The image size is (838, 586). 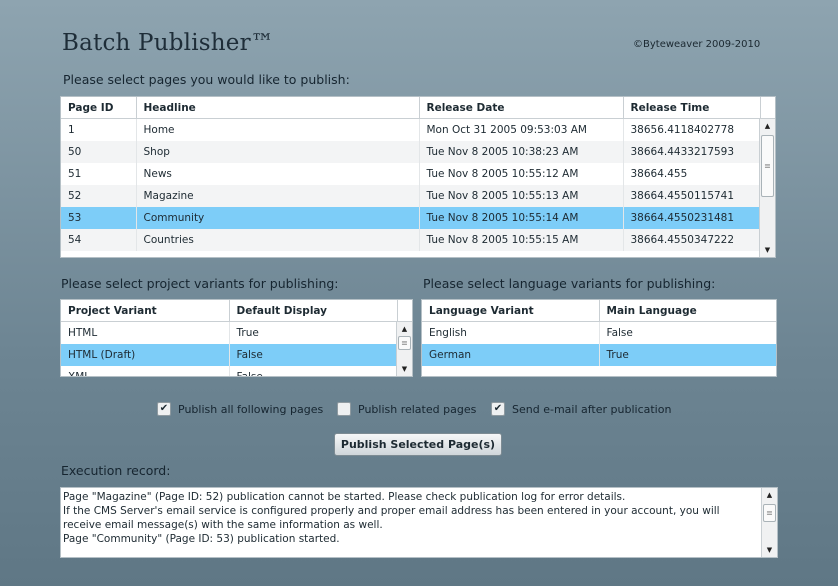 I want to click on send-email-label: Send e-mail after publication, so click(x=591, y=409).